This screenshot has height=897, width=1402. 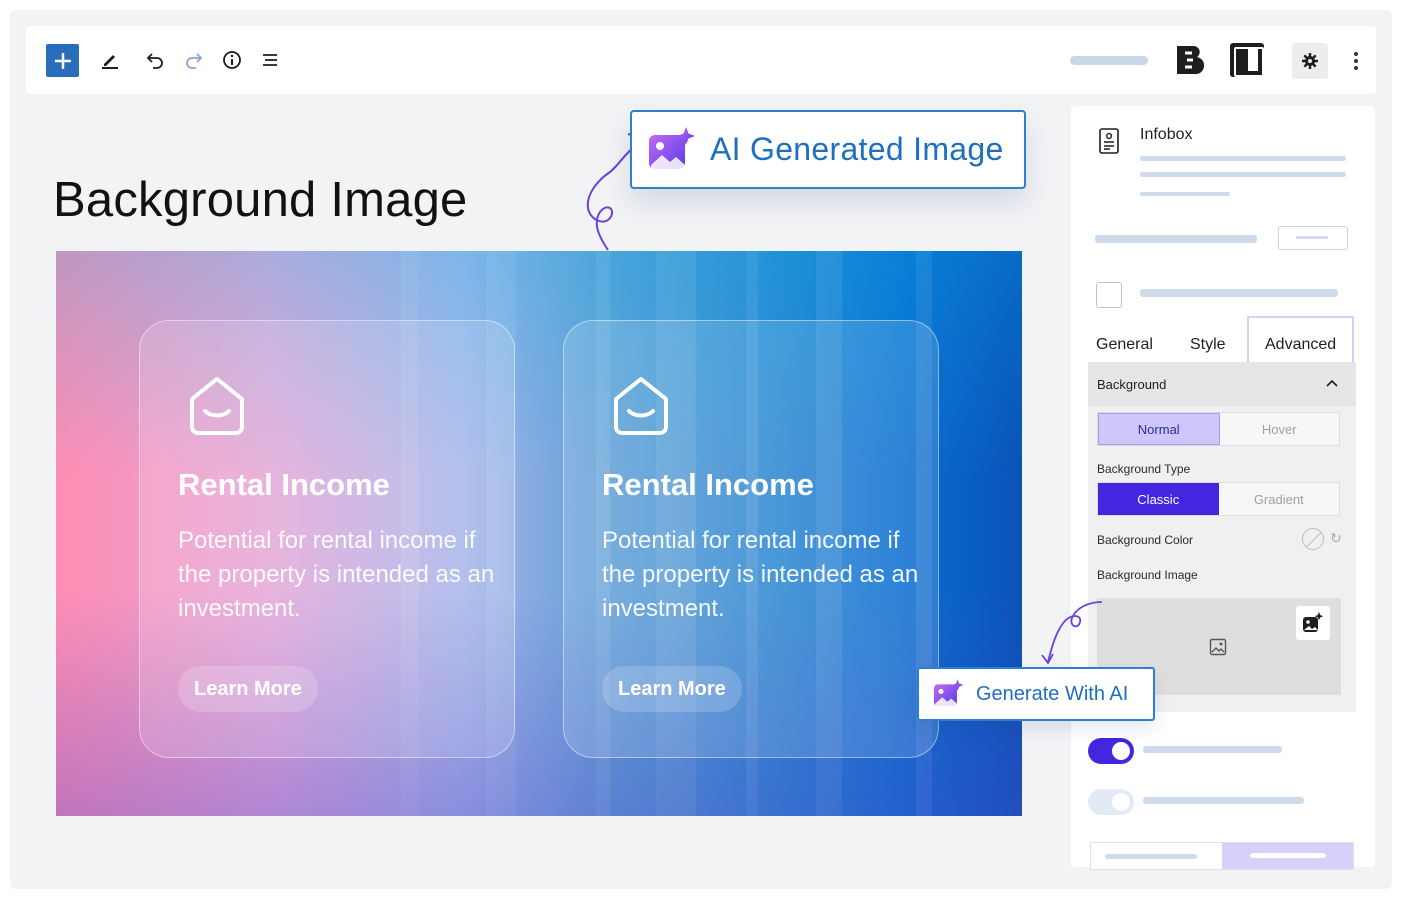 I want to click on panel-tabs: General Style Advanced, so click(x=1222, y=339).